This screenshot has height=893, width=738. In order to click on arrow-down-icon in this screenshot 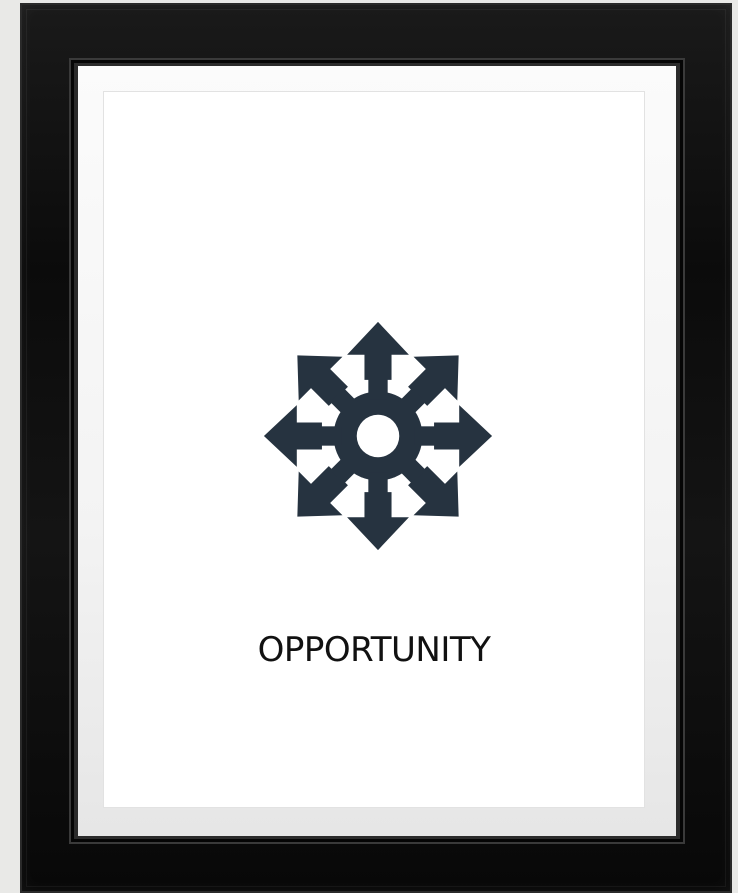, I will do `click(378, 521)`.